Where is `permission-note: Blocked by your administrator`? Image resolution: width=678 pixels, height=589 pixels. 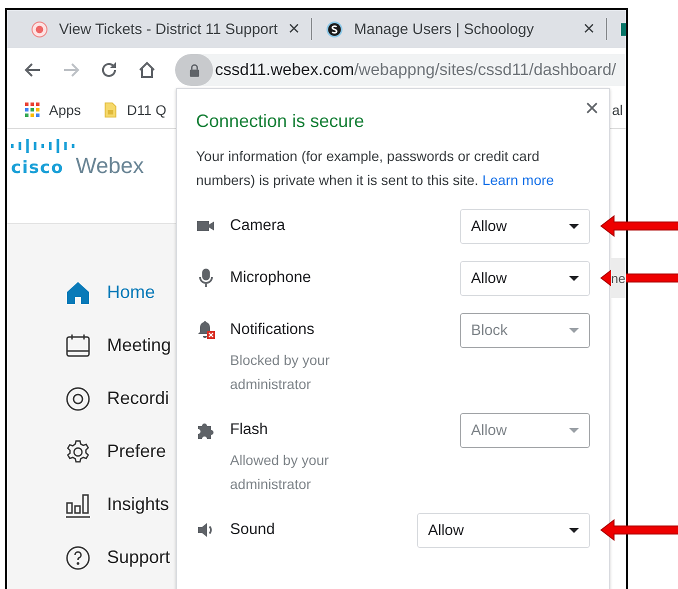
permission-note: Blocked by your administrator is located at coordinates (280, 372).